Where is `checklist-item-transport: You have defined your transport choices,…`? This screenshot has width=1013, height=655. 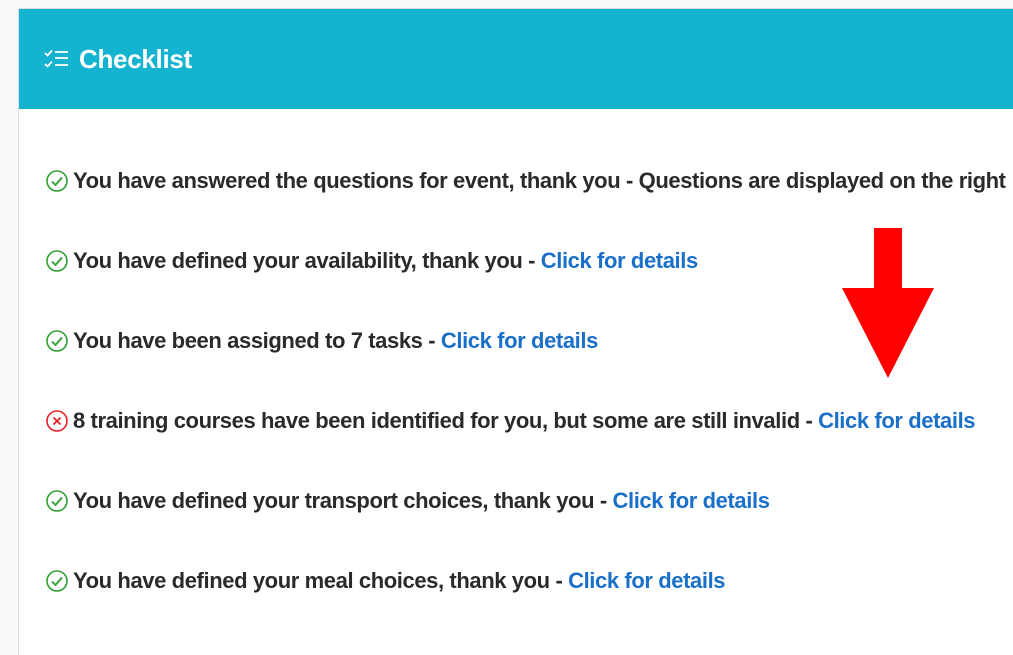
checklist-item-transport: You have defined your transport choices,… is located at coordinates (529, 501).